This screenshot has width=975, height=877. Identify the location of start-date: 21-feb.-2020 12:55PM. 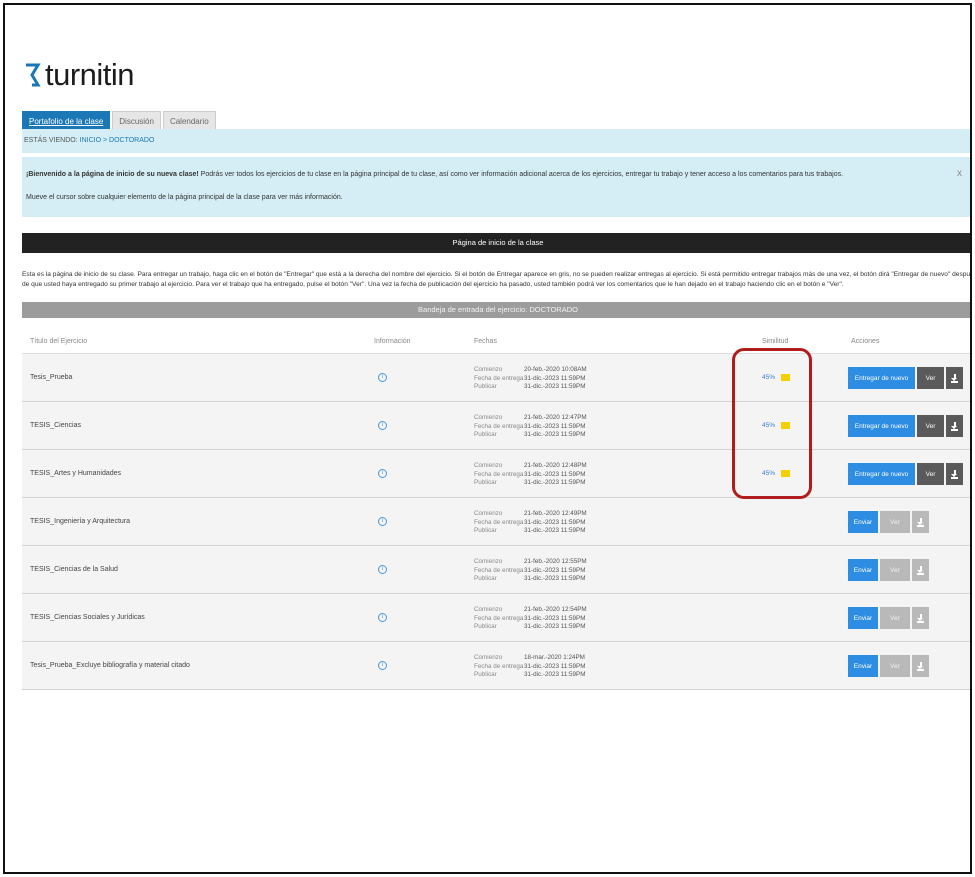
(555, 561).